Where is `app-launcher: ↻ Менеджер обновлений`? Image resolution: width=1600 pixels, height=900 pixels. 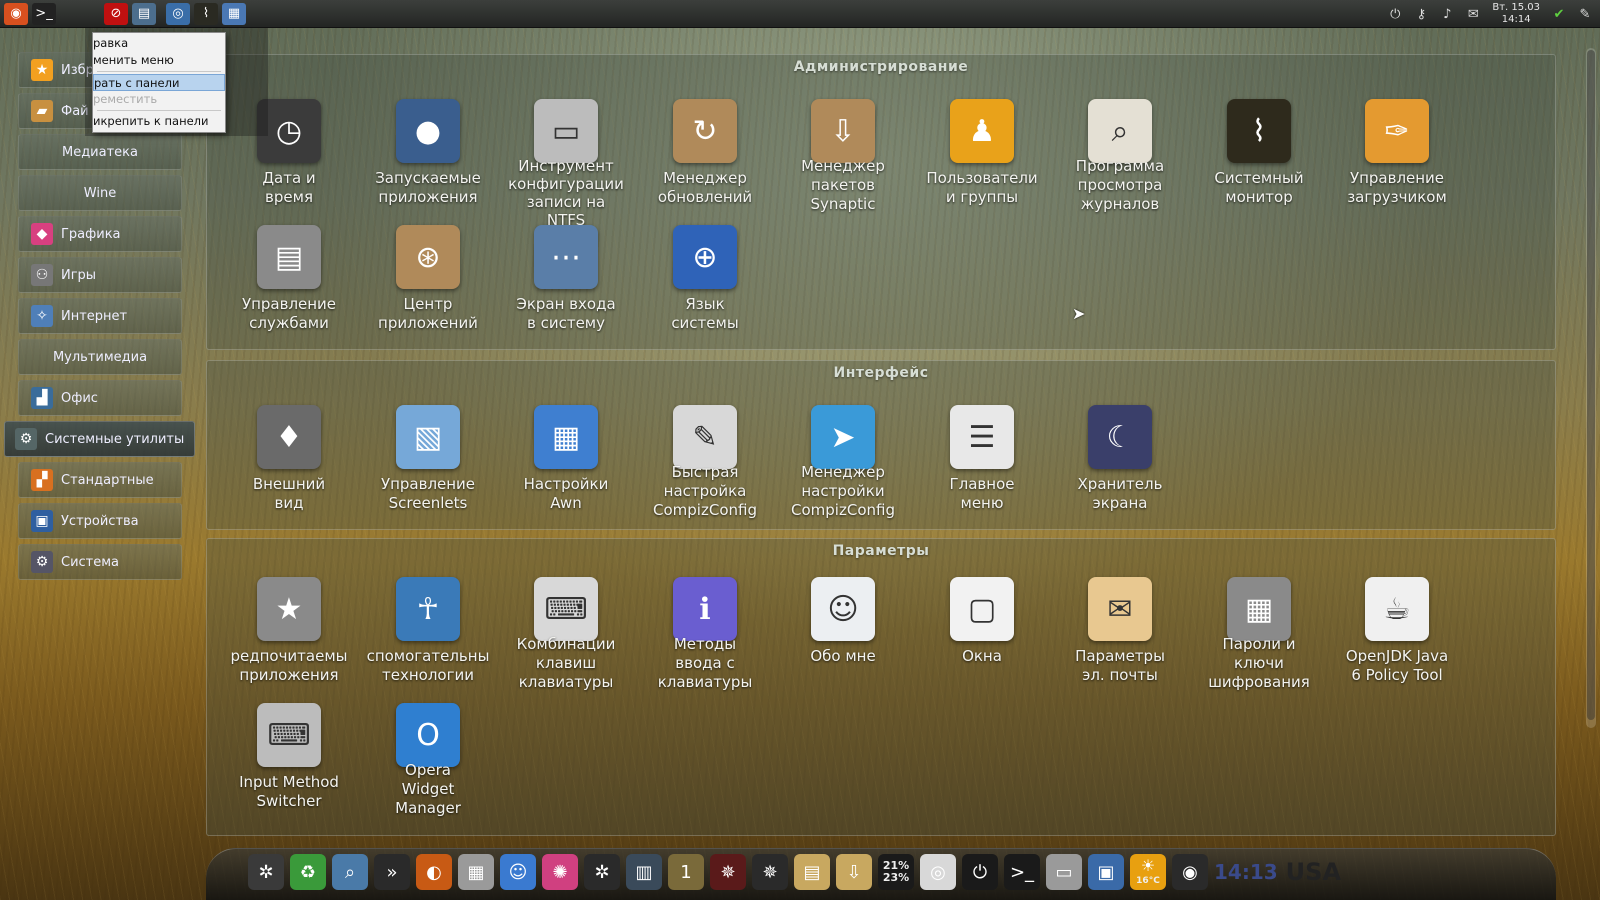 app-launcher: ↻ Менеджер обновлений is located at coordinates (705, 153).